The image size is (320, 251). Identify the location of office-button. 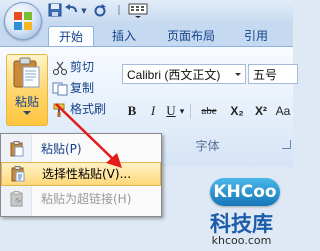
(23, 21).